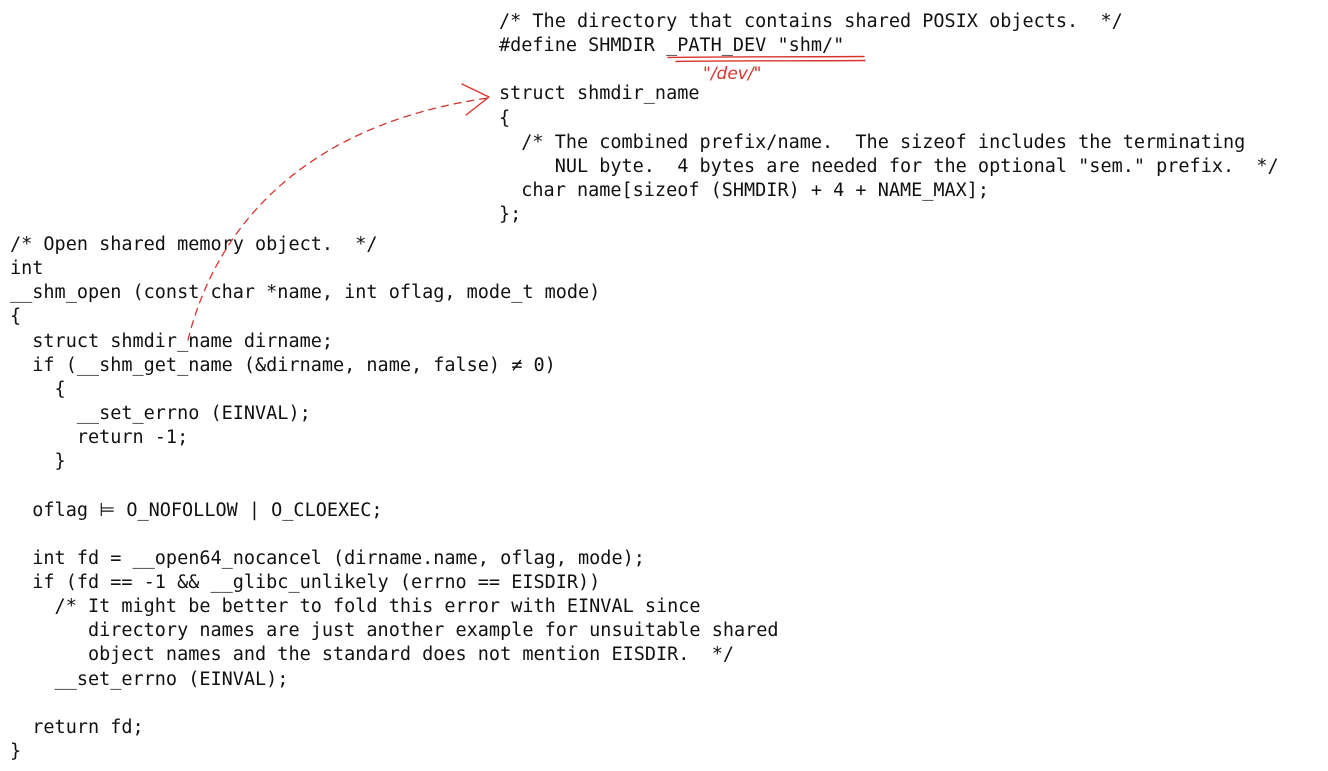 Image resolution: width=1328 pixels, height=771 pixels. I want to click on define-value-highlighted: _PATH_DEV "shm/", so click(755, 46).